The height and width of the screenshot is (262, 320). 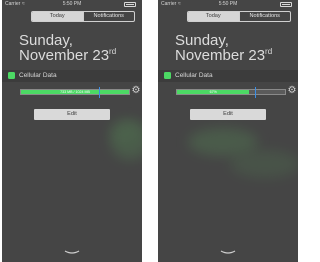 I want to click on data-usage-text: 67%, so click(x=213, y=92).